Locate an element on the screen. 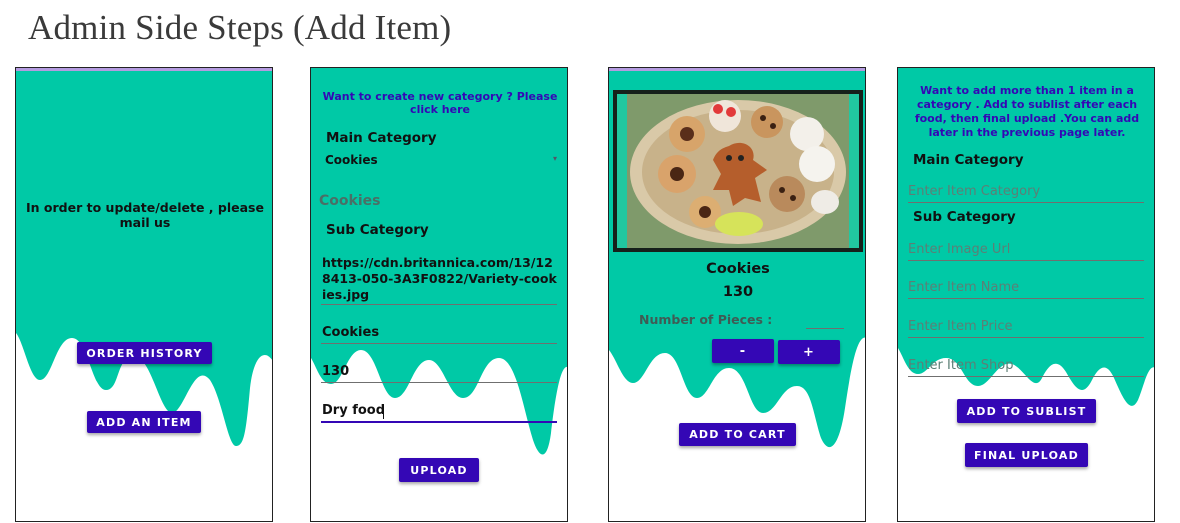 This screenshot has width=1180, height=523. upload-button: UPLOAD is located at coordinates (439, 470).